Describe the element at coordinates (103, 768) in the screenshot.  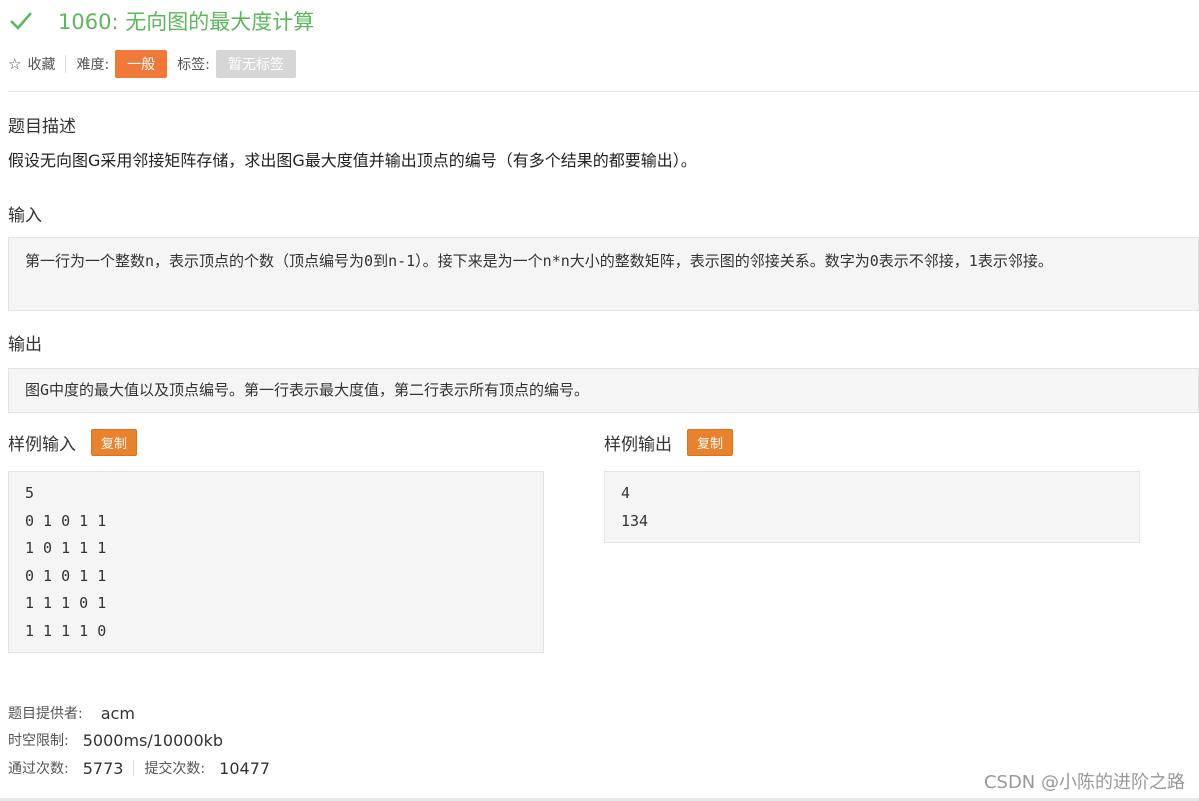
I see `passed-value: 5773` at that location.